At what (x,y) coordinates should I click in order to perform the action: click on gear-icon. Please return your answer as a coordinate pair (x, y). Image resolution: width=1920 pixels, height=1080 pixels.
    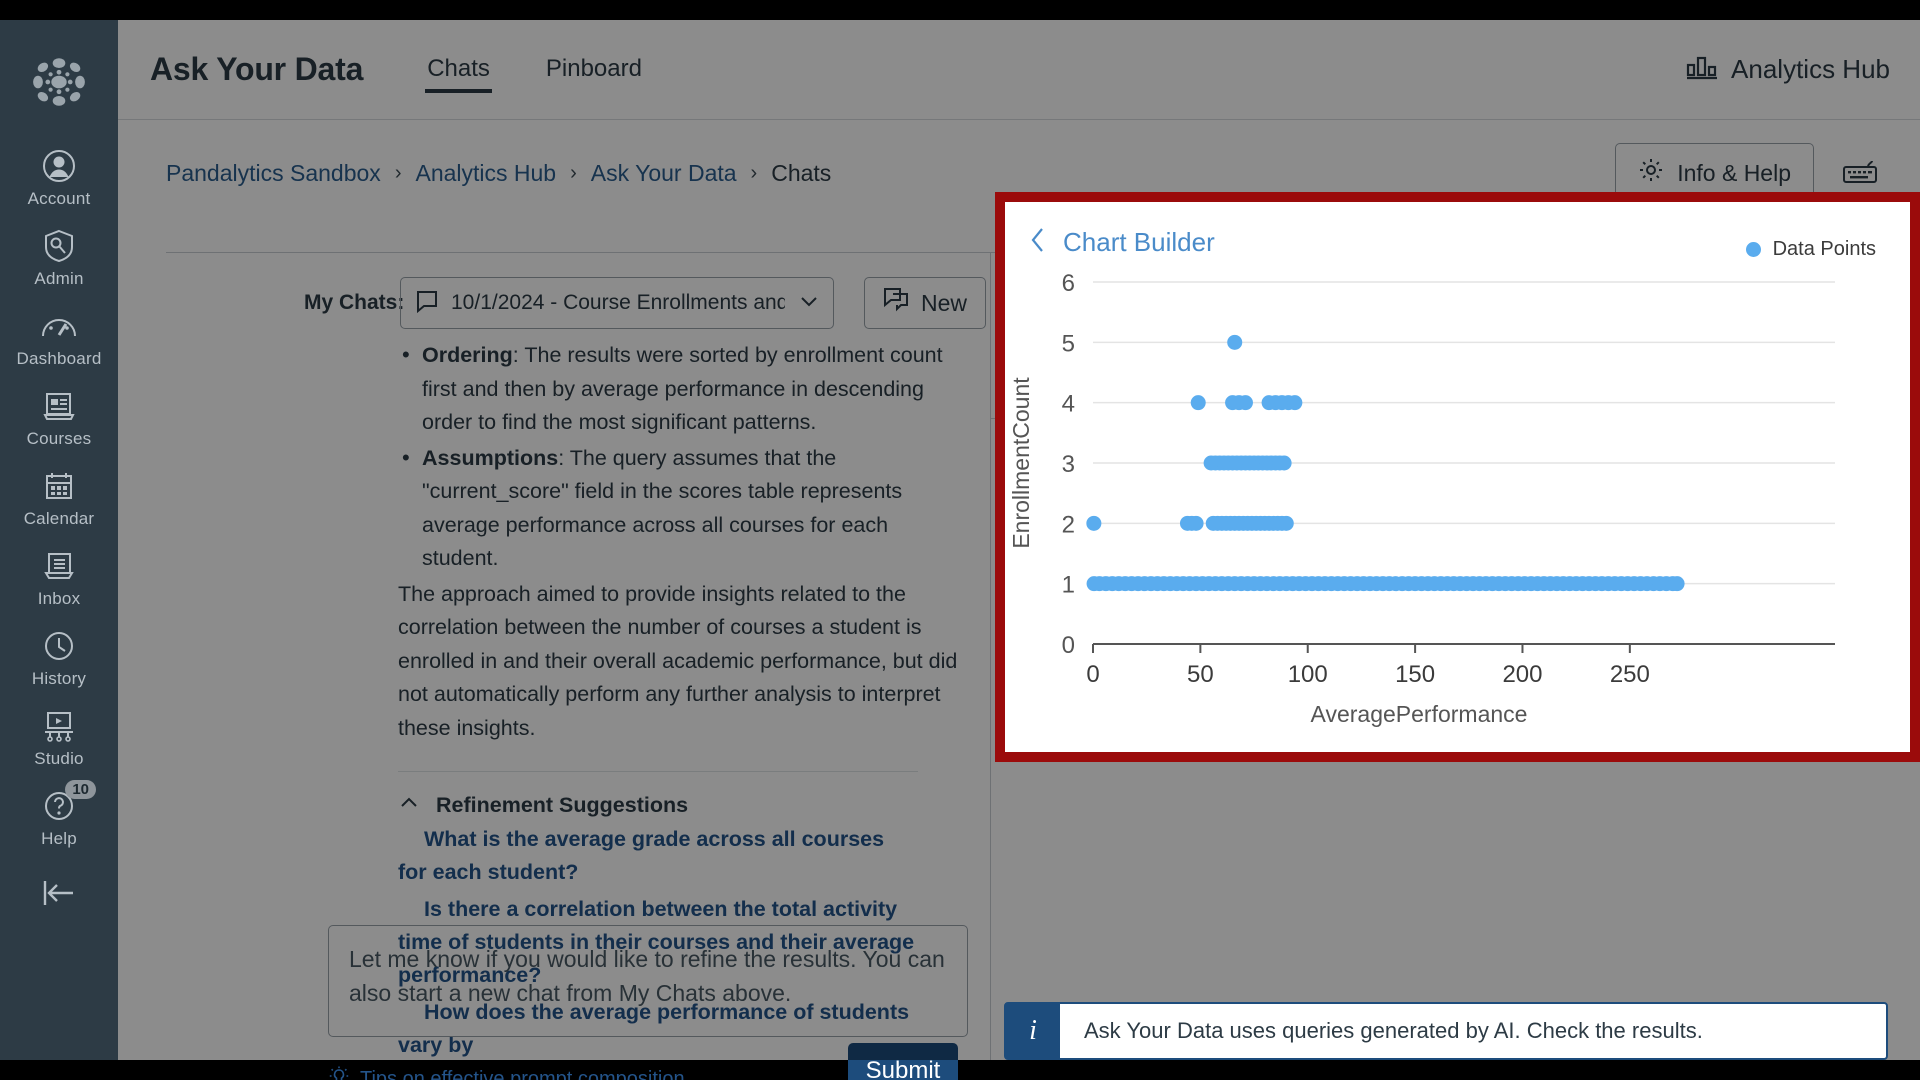
    Looking at the image, I should click on (1651, 173).